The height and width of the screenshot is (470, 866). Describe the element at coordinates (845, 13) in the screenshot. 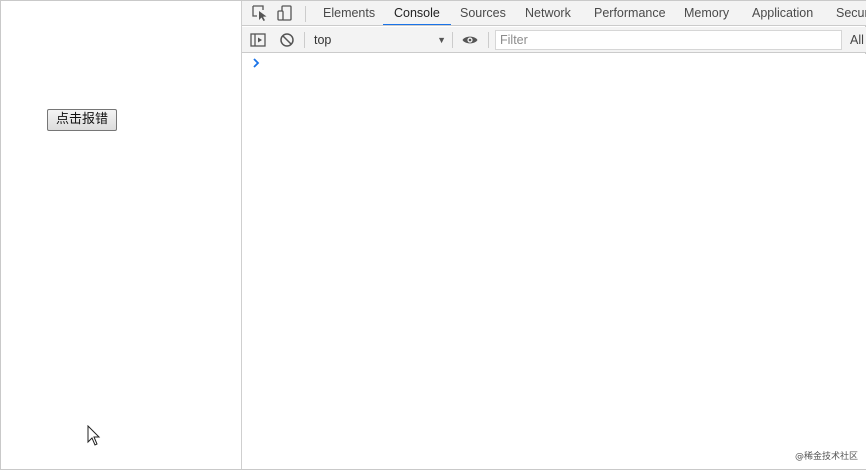

I see `tab-security: Secur` at that location.